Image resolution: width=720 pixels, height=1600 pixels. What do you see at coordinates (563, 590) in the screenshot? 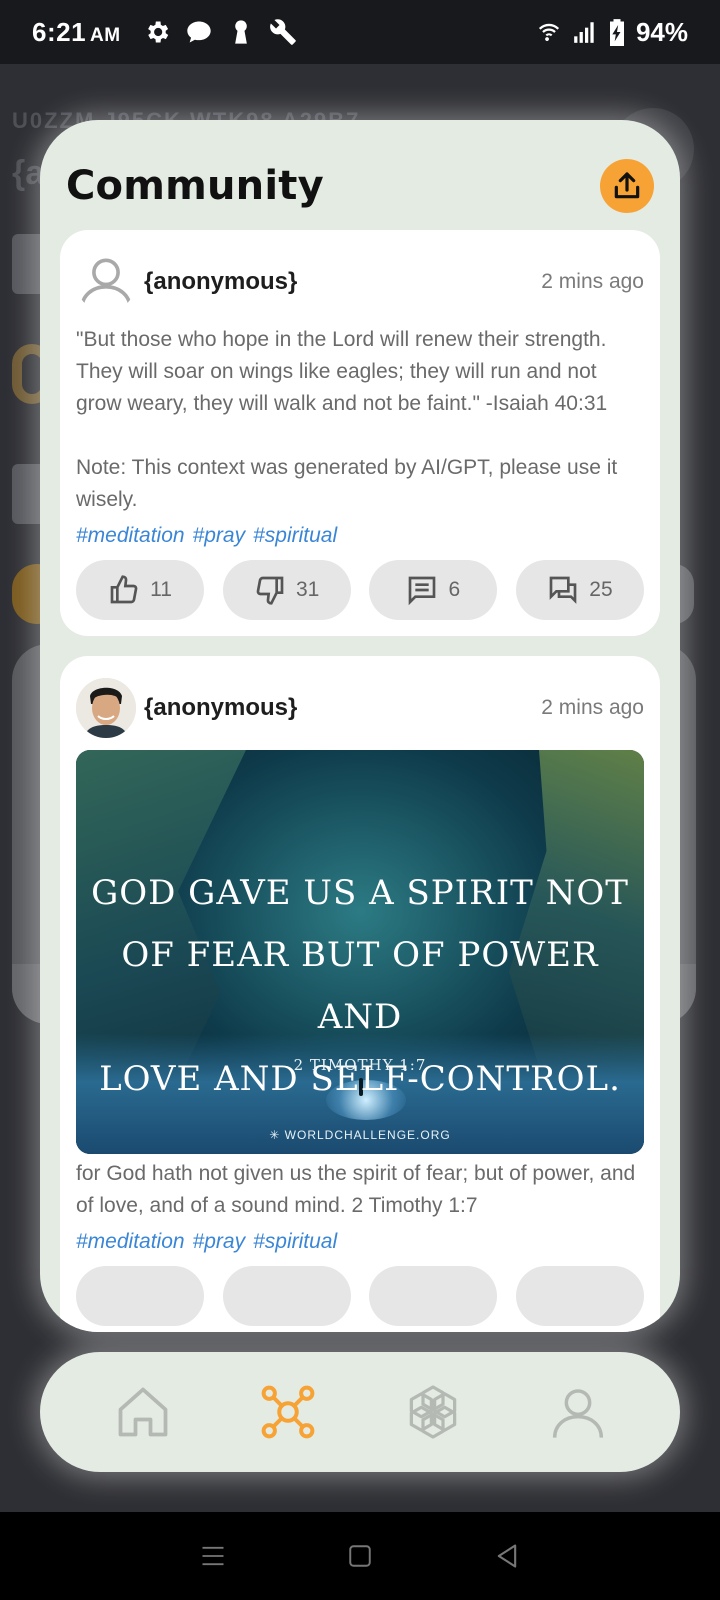
I see `forum-icon` at bounding box center [563, 590].